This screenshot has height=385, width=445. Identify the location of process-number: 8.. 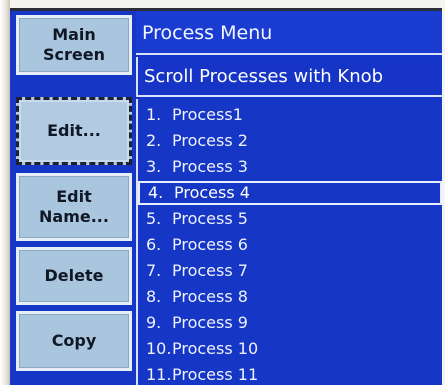
(154, 296).